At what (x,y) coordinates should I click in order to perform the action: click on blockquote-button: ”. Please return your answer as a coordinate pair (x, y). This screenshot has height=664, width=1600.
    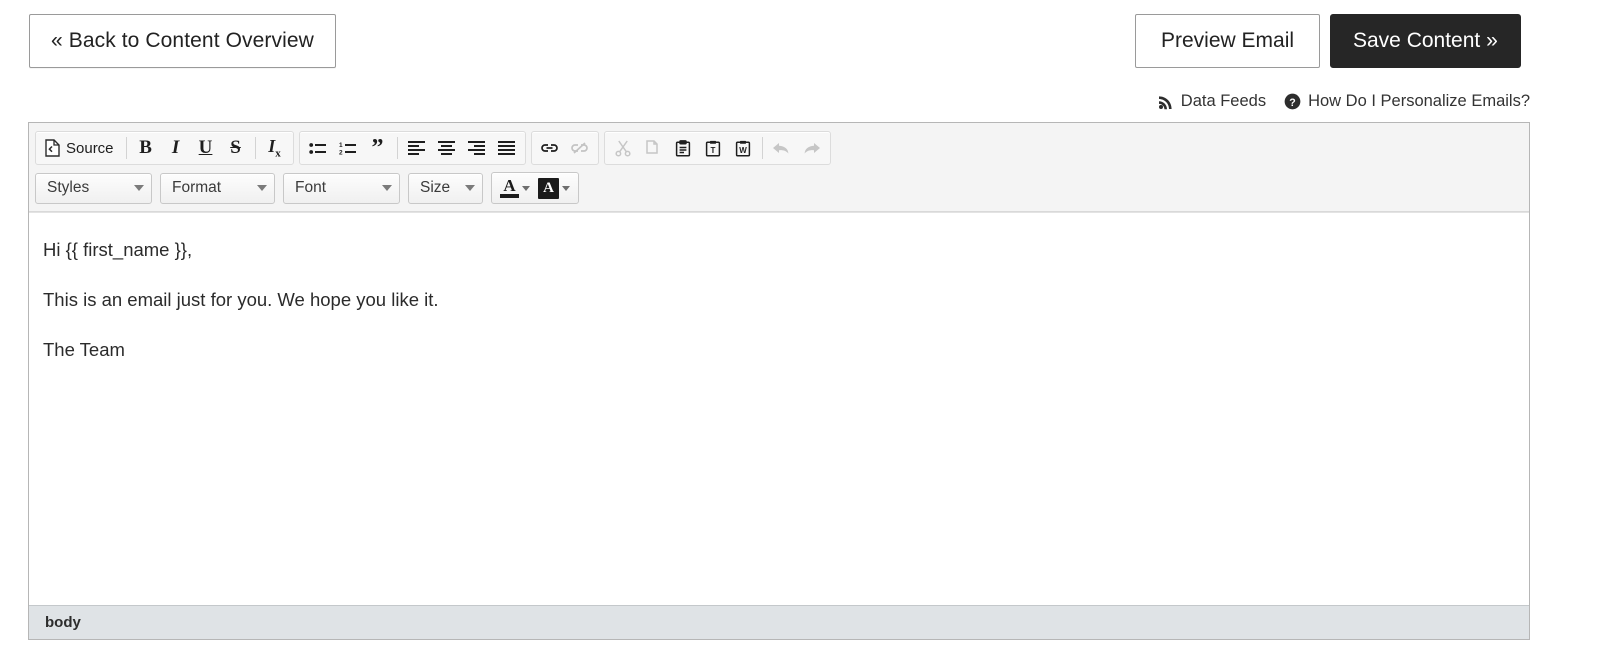
    Looking at the image, I should click on (378, 148).